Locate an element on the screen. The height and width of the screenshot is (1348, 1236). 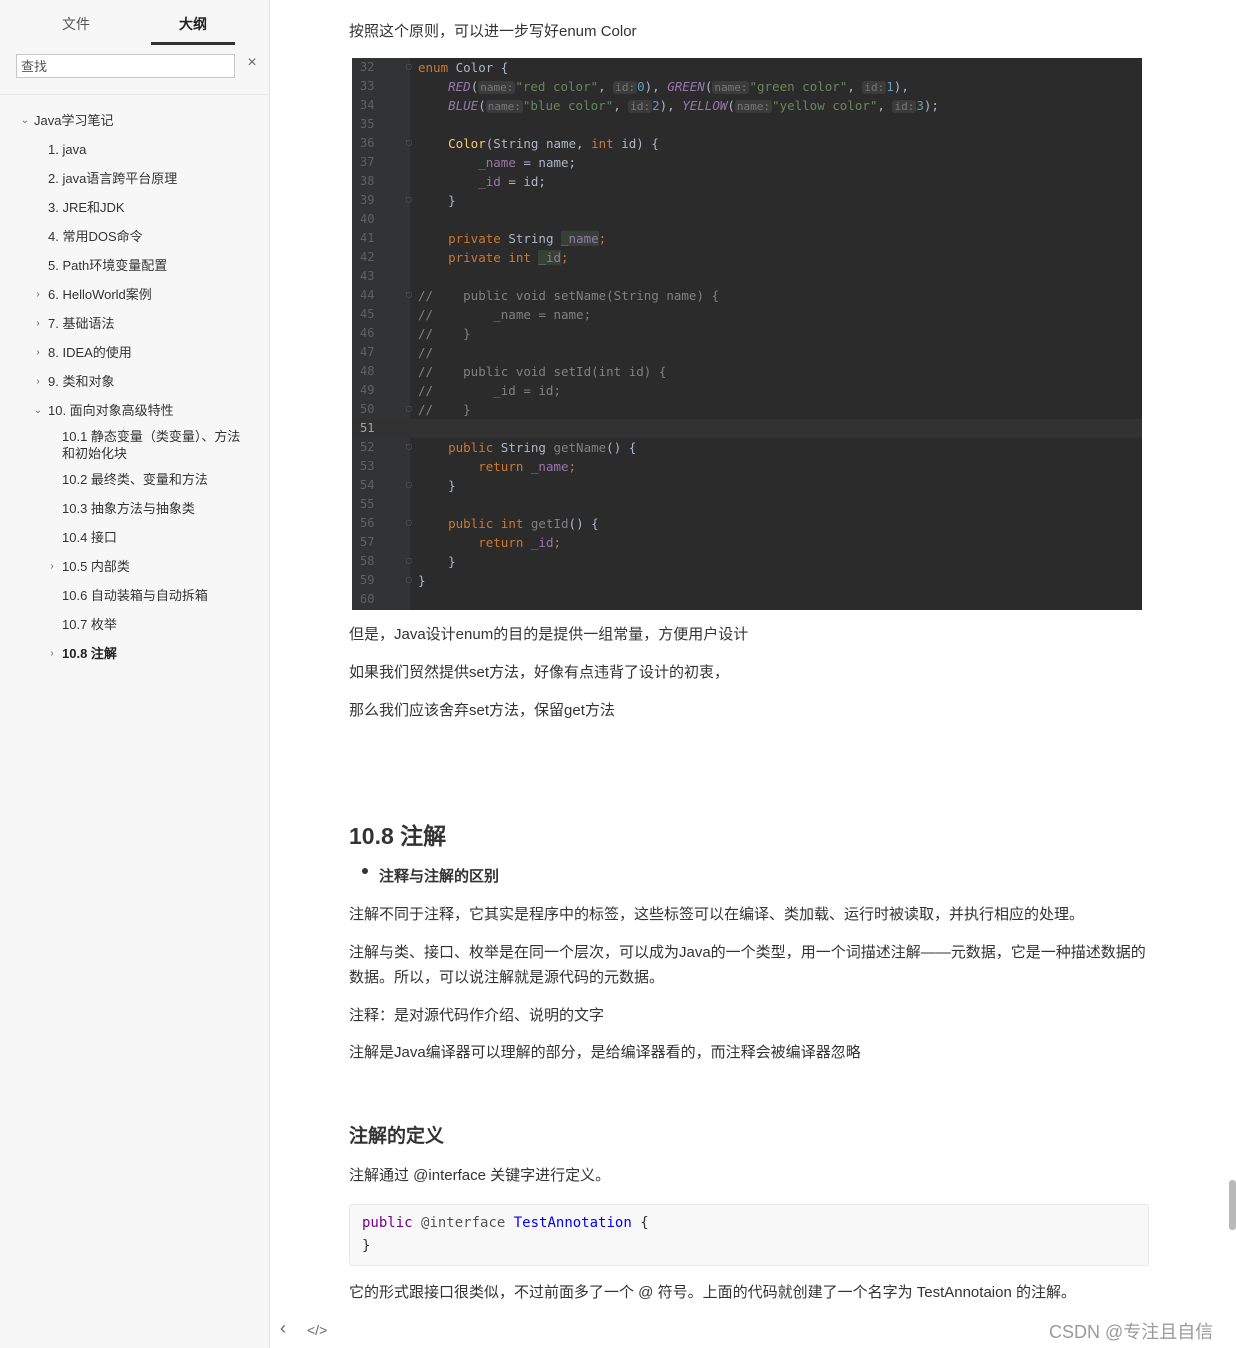
code-line: 57 return _id; is located at coordinates (461, 542).